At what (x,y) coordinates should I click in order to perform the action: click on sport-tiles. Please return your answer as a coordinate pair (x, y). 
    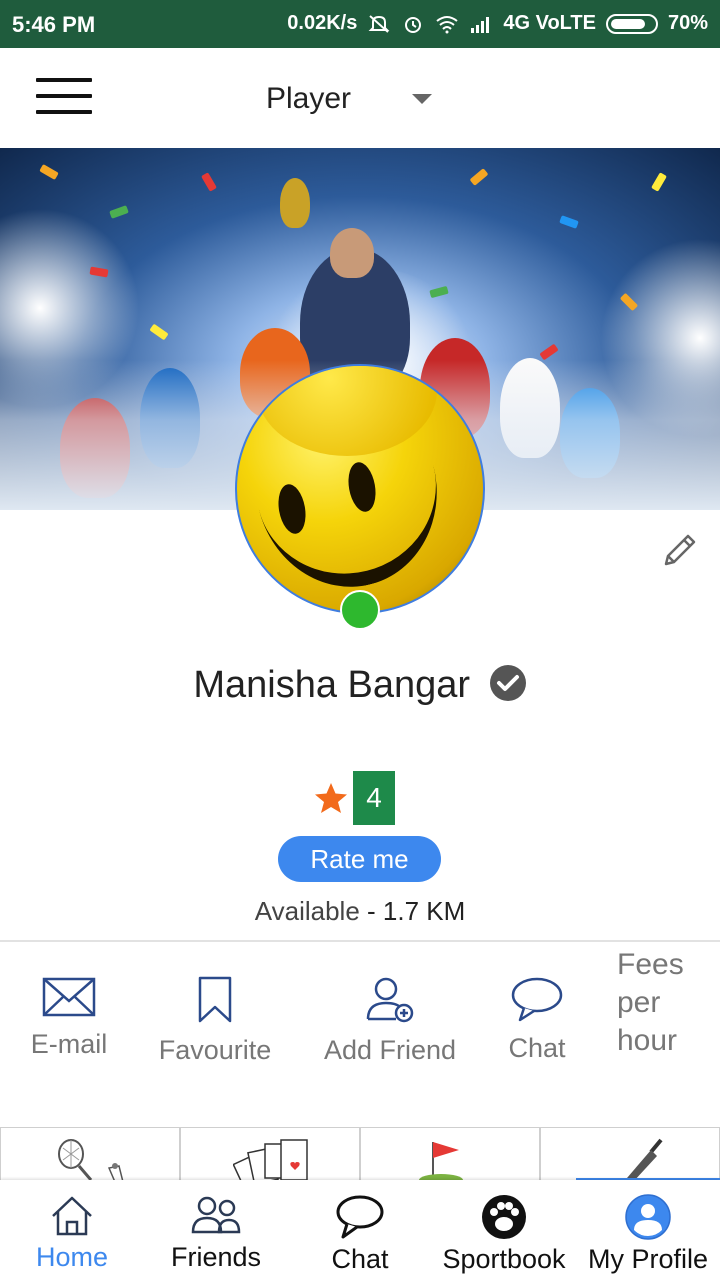
    Looking at the image, I should click on (360, 1154).